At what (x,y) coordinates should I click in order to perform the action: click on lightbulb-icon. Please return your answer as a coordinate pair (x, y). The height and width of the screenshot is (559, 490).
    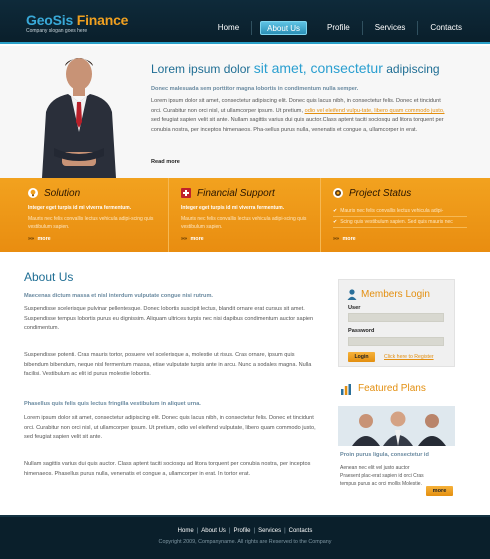
    Looking at the image, I should click on (33, 193).